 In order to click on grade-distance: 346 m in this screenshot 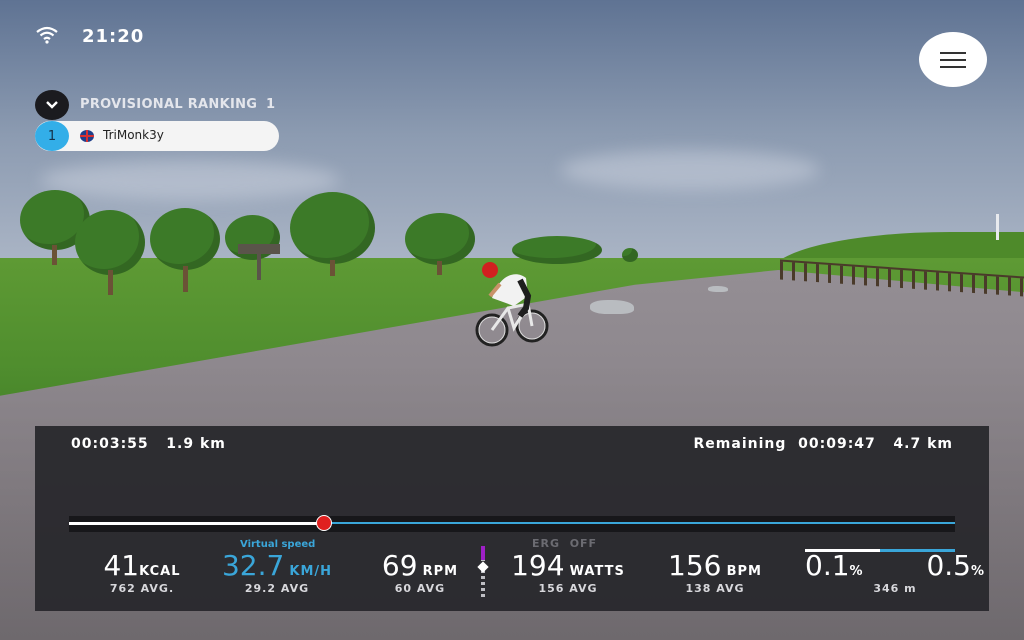, I will do `click(895, 588)`.